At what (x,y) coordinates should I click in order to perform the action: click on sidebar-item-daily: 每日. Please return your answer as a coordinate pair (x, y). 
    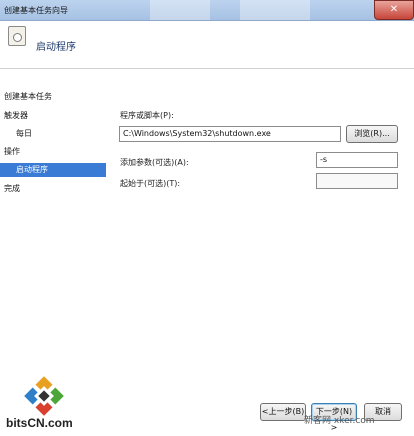
    Looking at the image, I should click on (24, 133).